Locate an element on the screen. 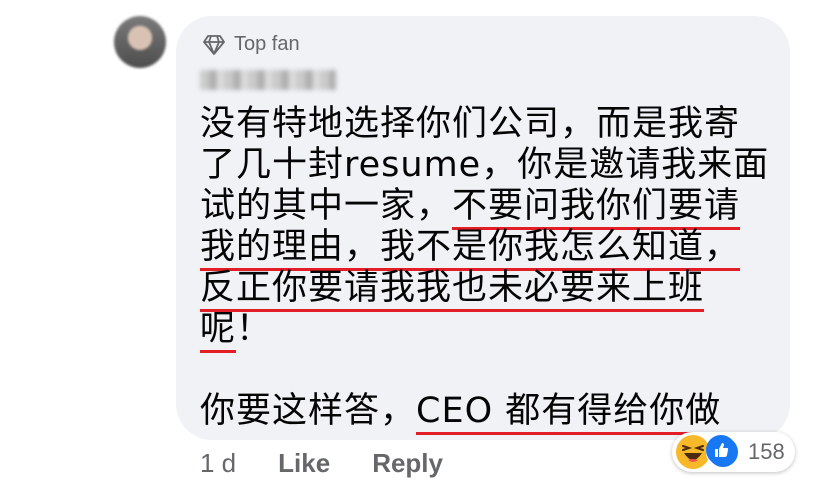 This screenshot has height=492, width=828. badge-label: Top fan is located at coordinates (267, 44).